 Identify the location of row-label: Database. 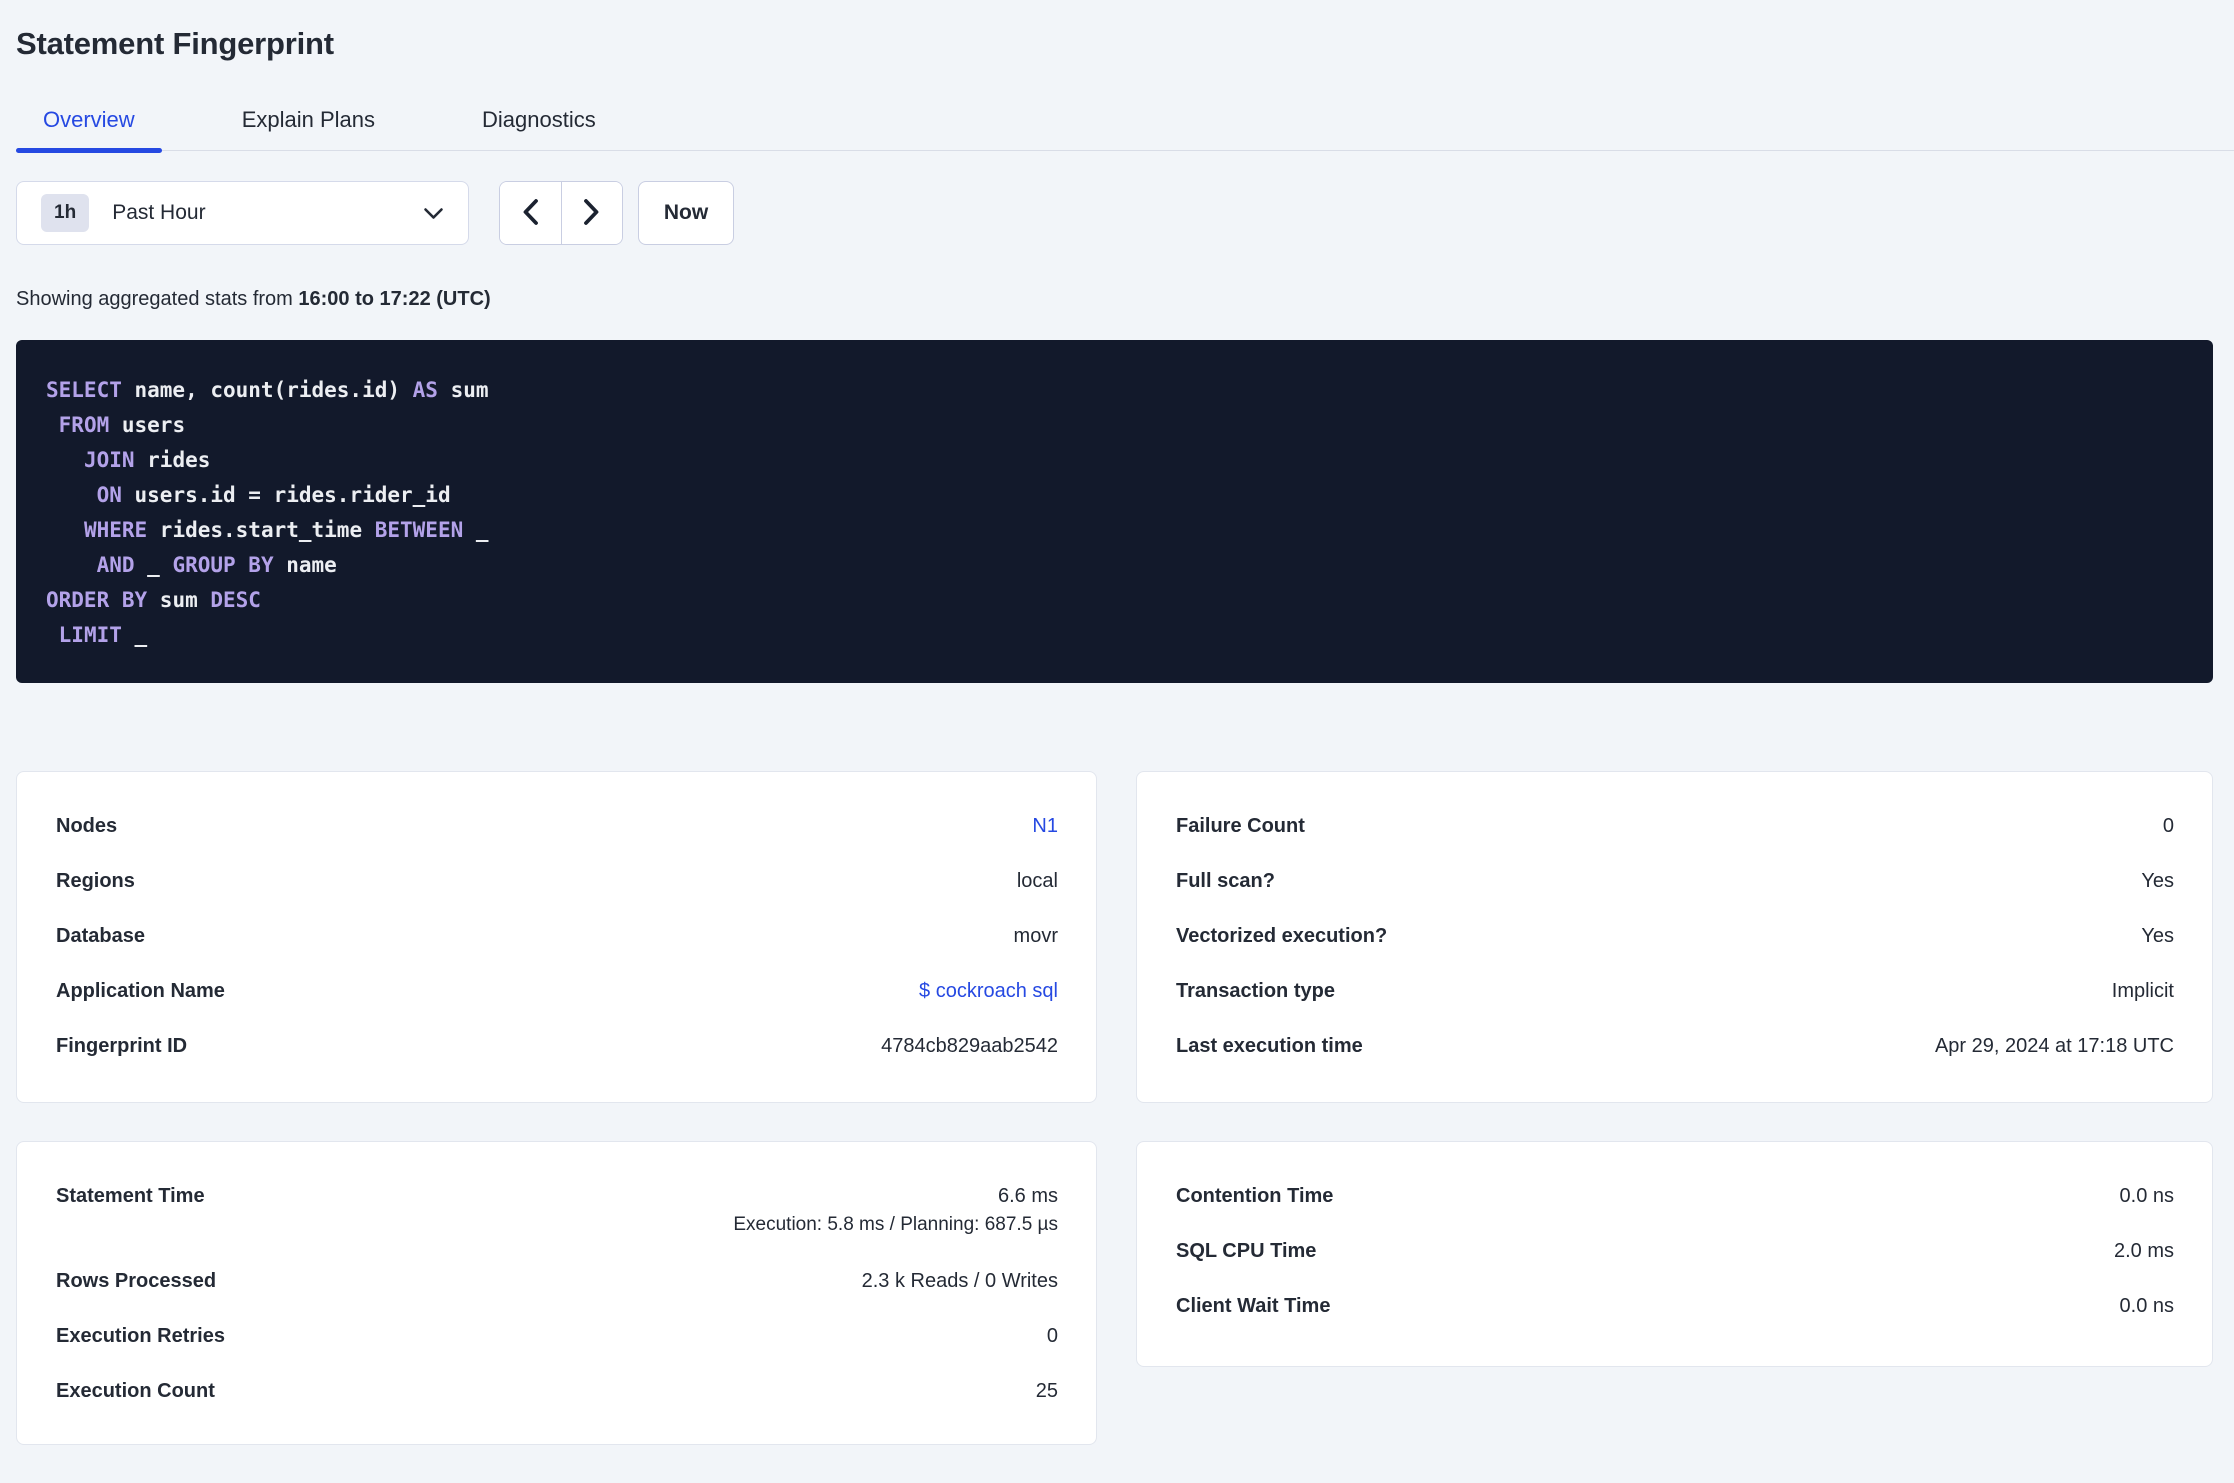
(100, 936).